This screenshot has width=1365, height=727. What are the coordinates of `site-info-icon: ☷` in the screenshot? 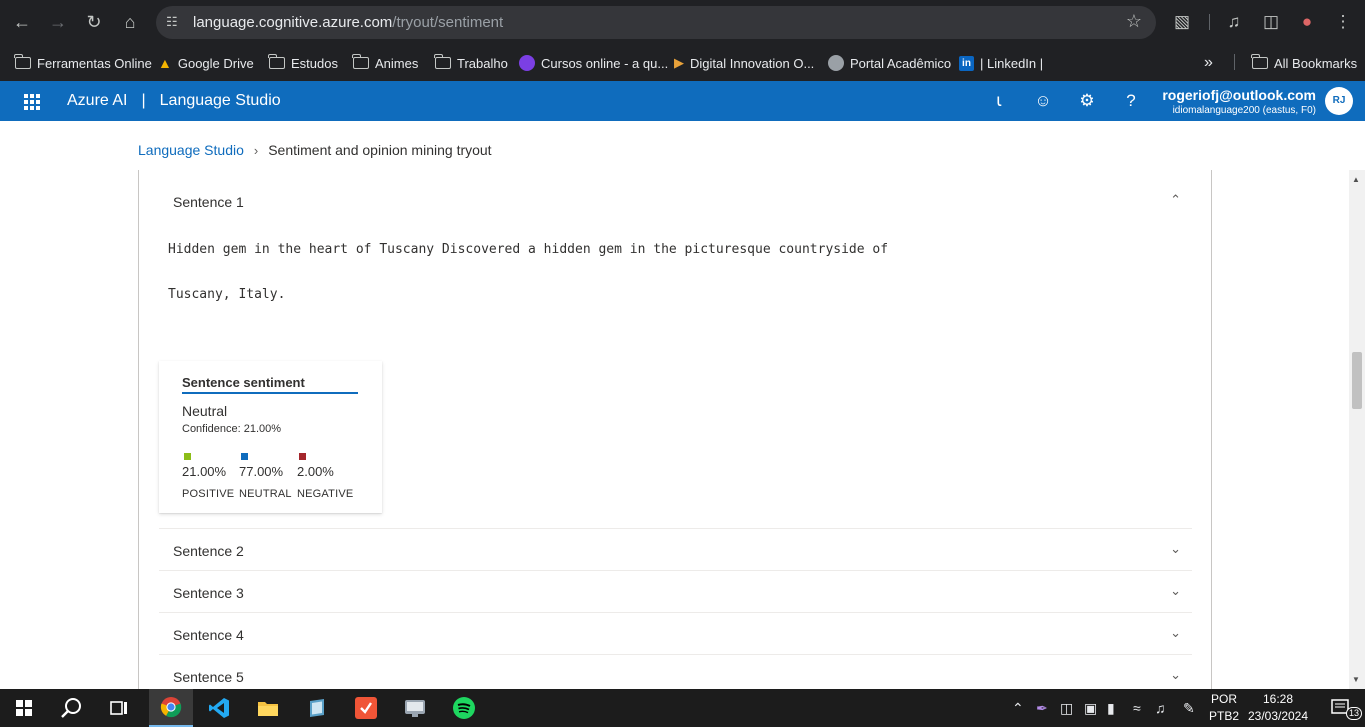 It's located at (174, 22).